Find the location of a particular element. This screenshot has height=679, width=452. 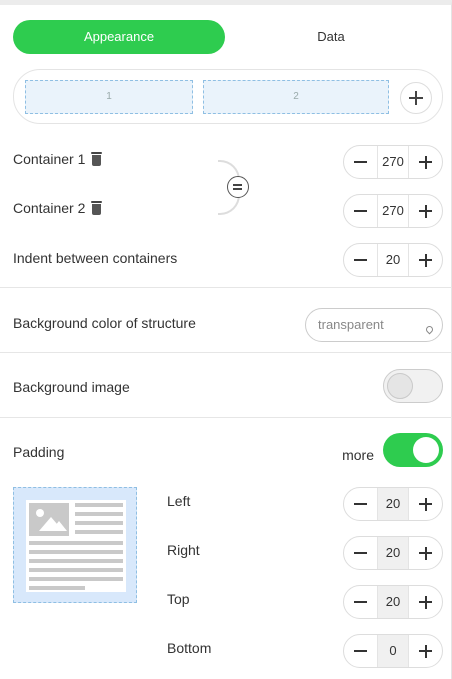

background-color-value: transparent is located at coordinates (351, 324).